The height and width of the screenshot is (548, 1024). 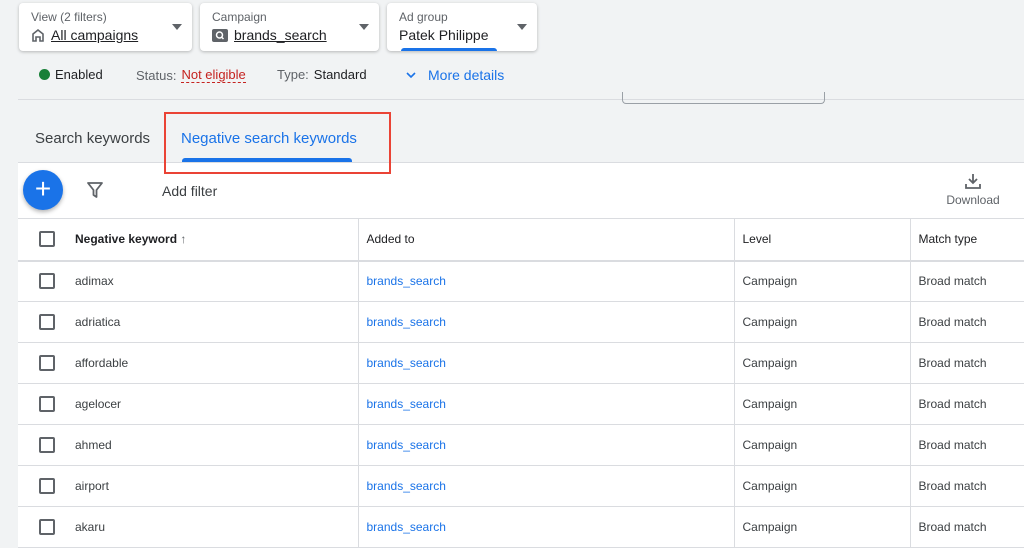 I want to click on keyword-cell: airport, so click(x=216, y=486).